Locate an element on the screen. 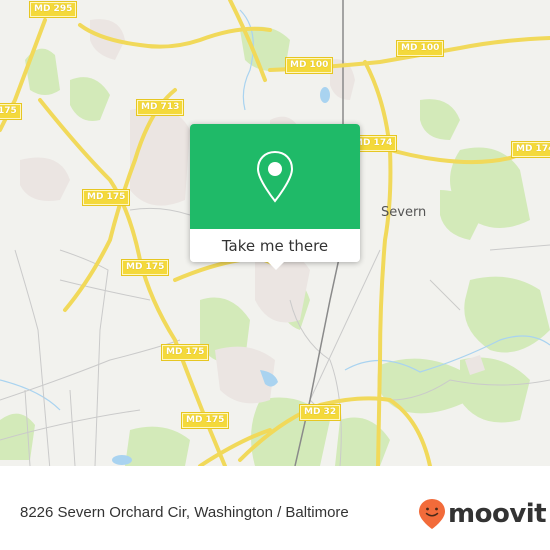 The width and height of the screenshot is (550, 550). road-shield-md-174: MD 174 is located at coordinates (530, 149).